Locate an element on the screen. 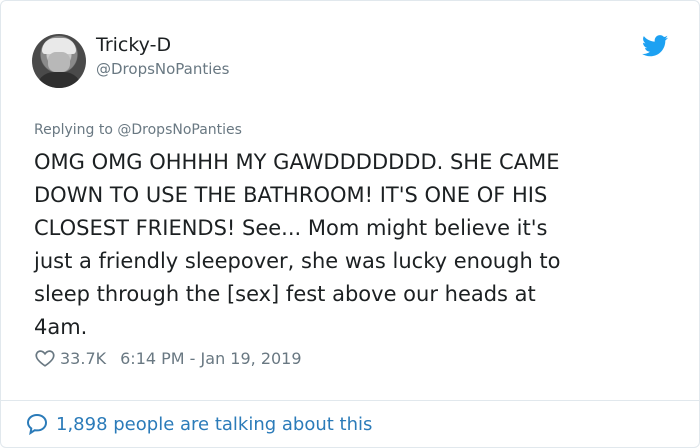 Image resolution: width=700 pixels, height=448 pixels. speech-bubble-icon is located at coordinates (37, 424).